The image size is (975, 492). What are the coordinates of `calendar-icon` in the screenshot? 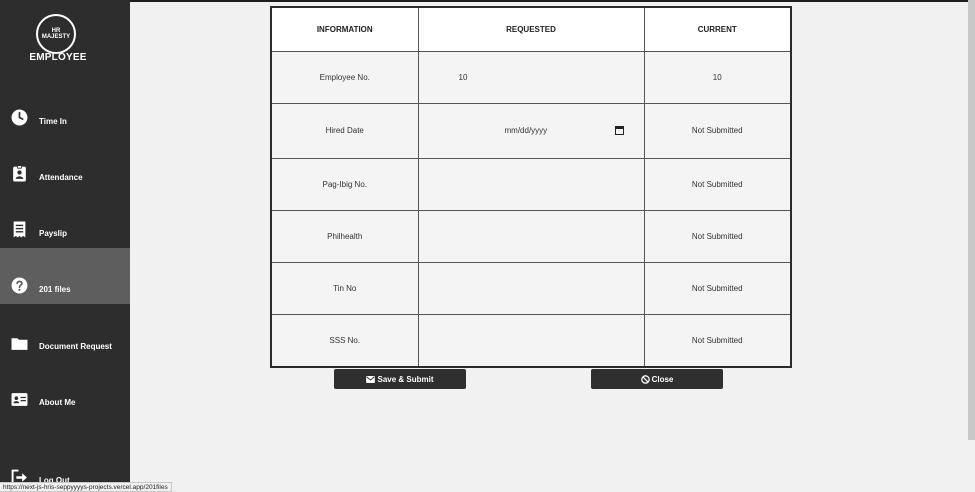 It's located at (619, 130).